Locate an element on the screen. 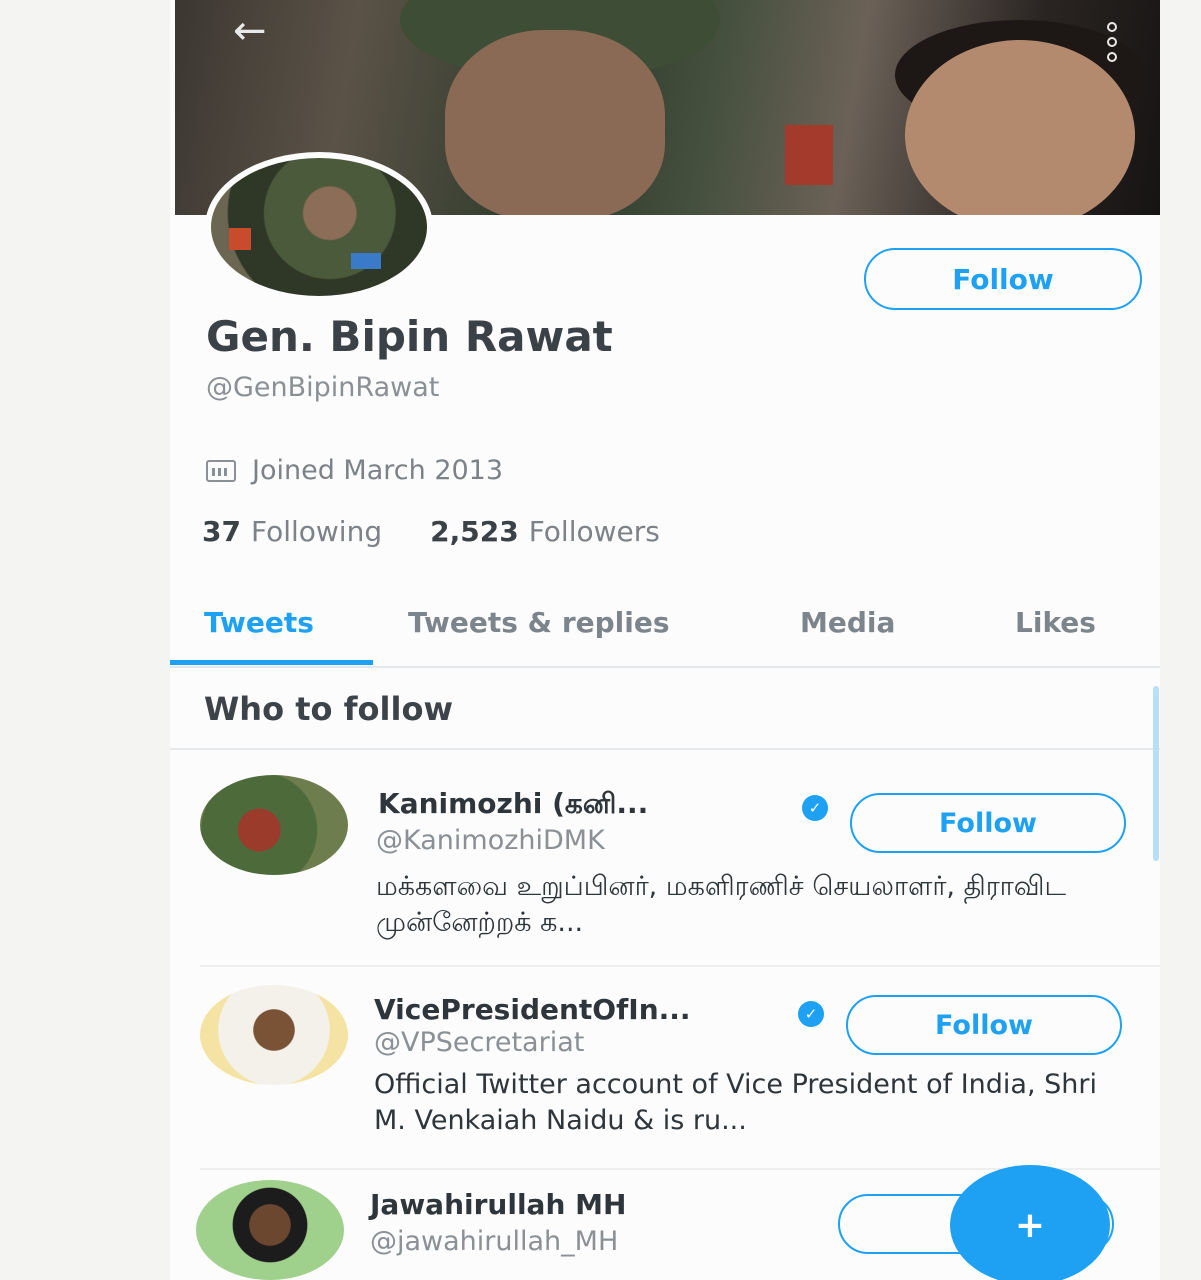 Image resolution: width=1201 pixels, height=1280 pixels. profile-avatar is located at coordinates (319, 227).